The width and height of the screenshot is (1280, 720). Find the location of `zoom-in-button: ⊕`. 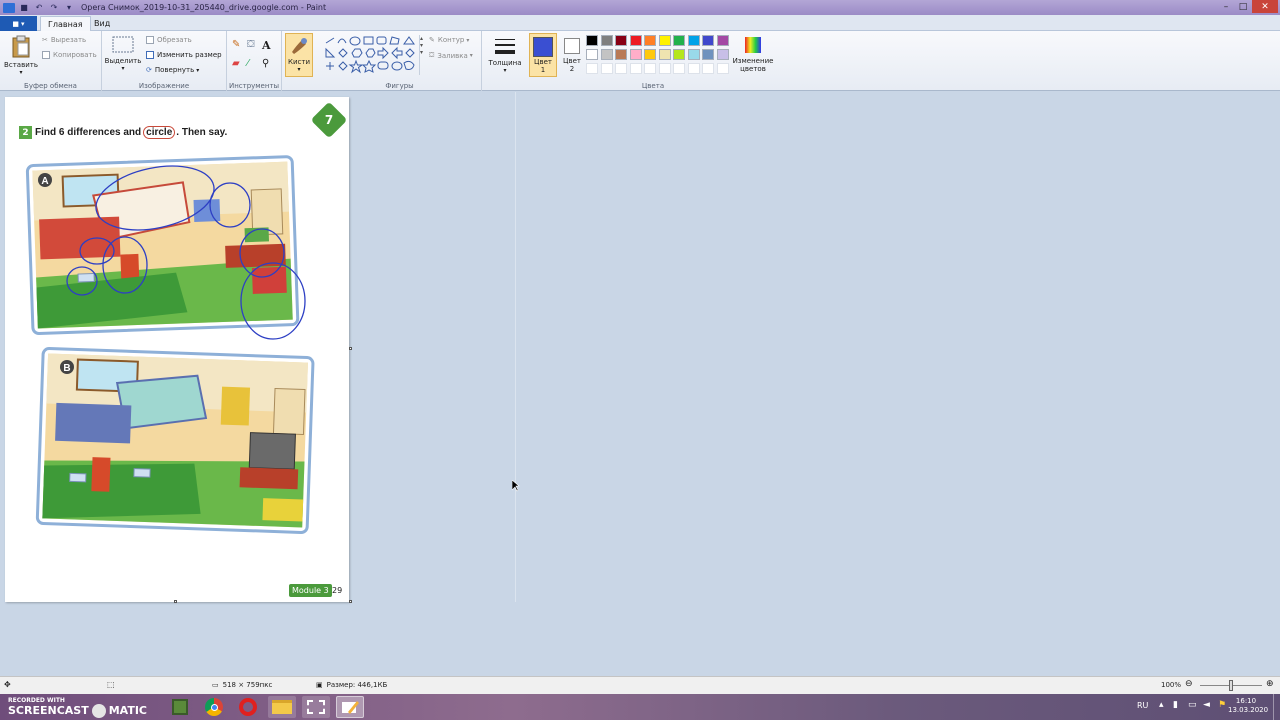

zoom-in-button: ⊕ is located at coordinates (1270, 684).